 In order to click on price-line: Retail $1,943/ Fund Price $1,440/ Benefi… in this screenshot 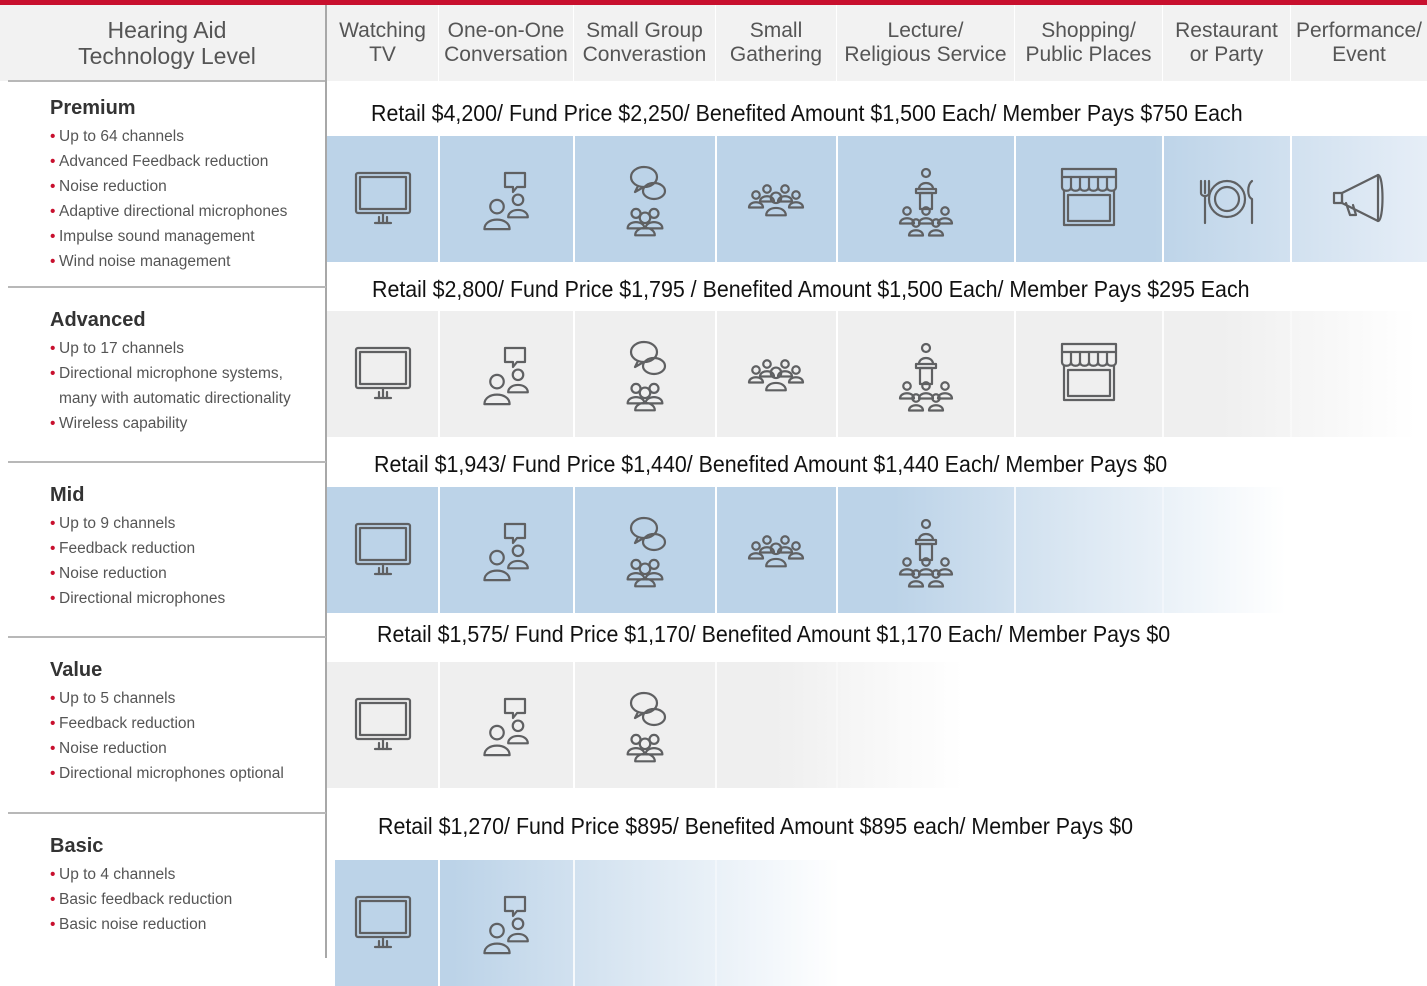, I will do `click(771, 464)`.